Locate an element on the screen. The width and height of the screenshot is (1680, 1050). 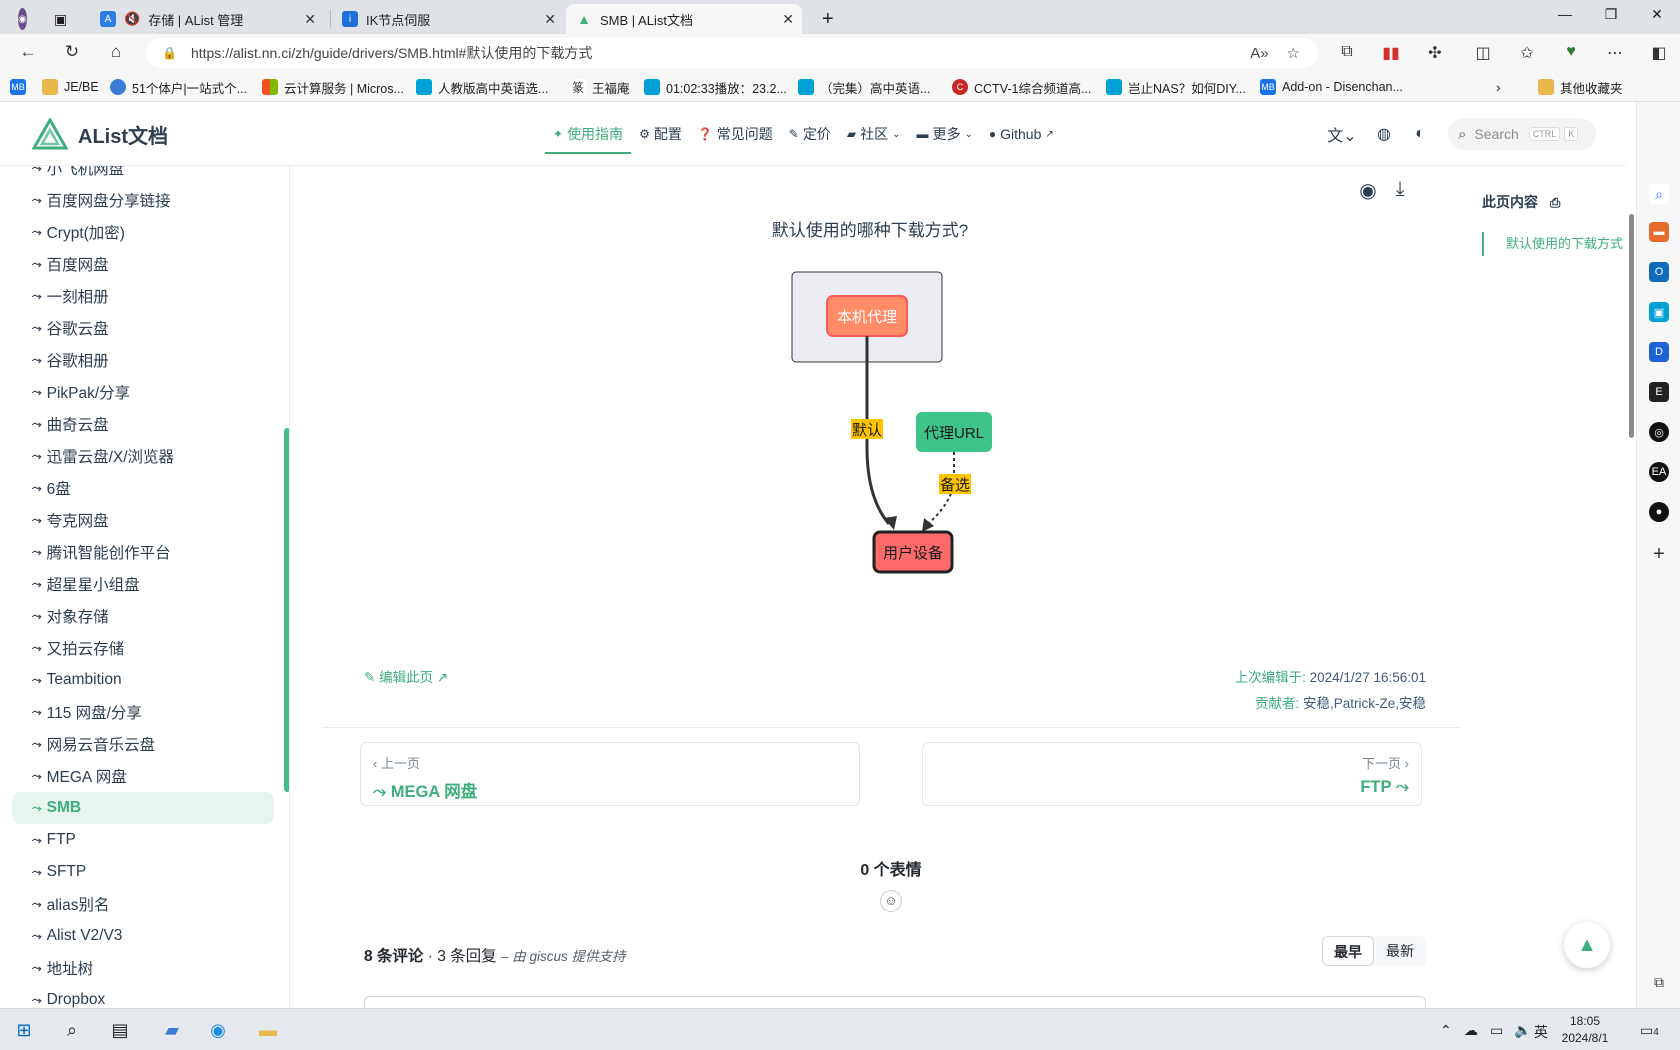
prev-page-link: ‹ 上一页 ⤳ MEGA 网盘 is located at coordinates (610, 774).